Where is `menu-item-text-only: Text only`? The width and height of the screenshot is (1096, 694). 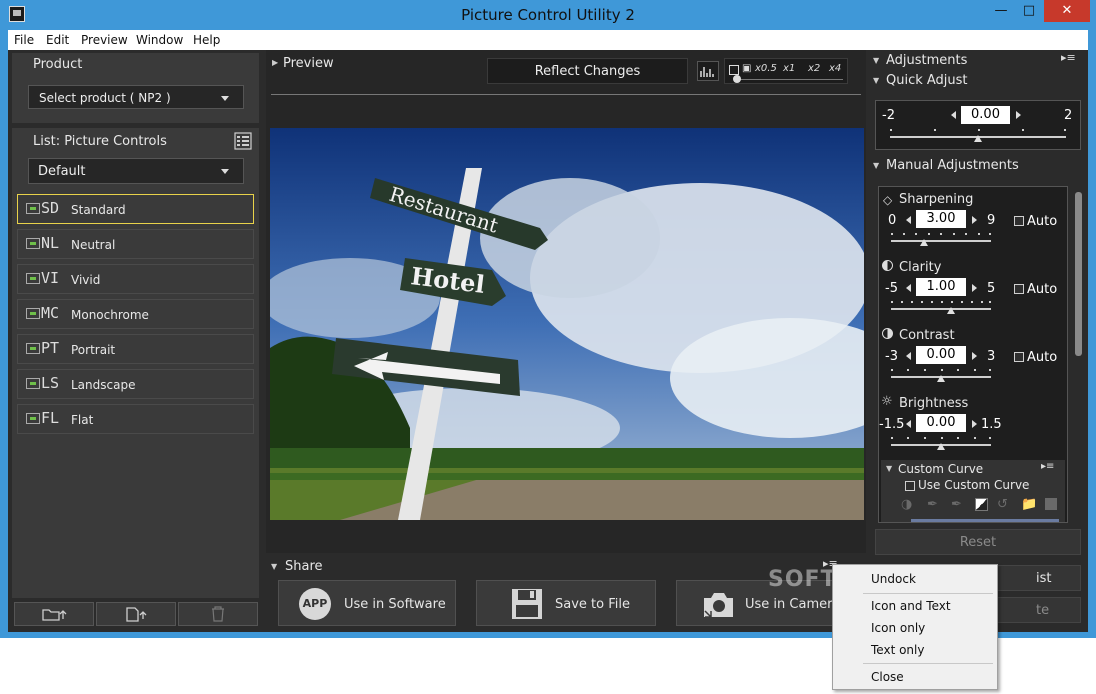
menu-item-text-only: Text only is located at coordinates (897, 650).